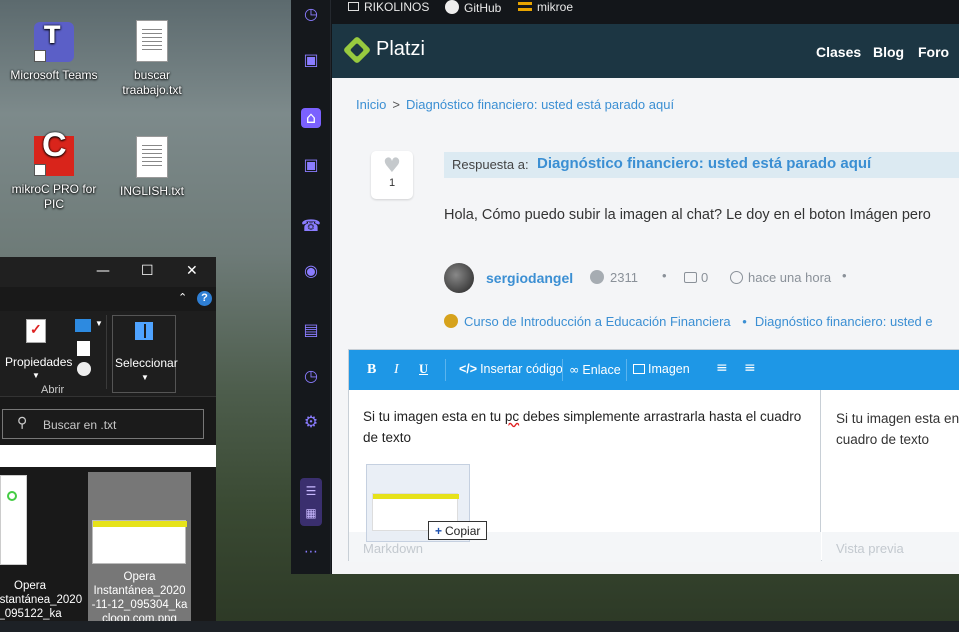 The height and width of the screenshot is (632, 959). I want to click on desktop-icon-buscar-trabajo: buscar traabajo.txt, so click(152, 59).